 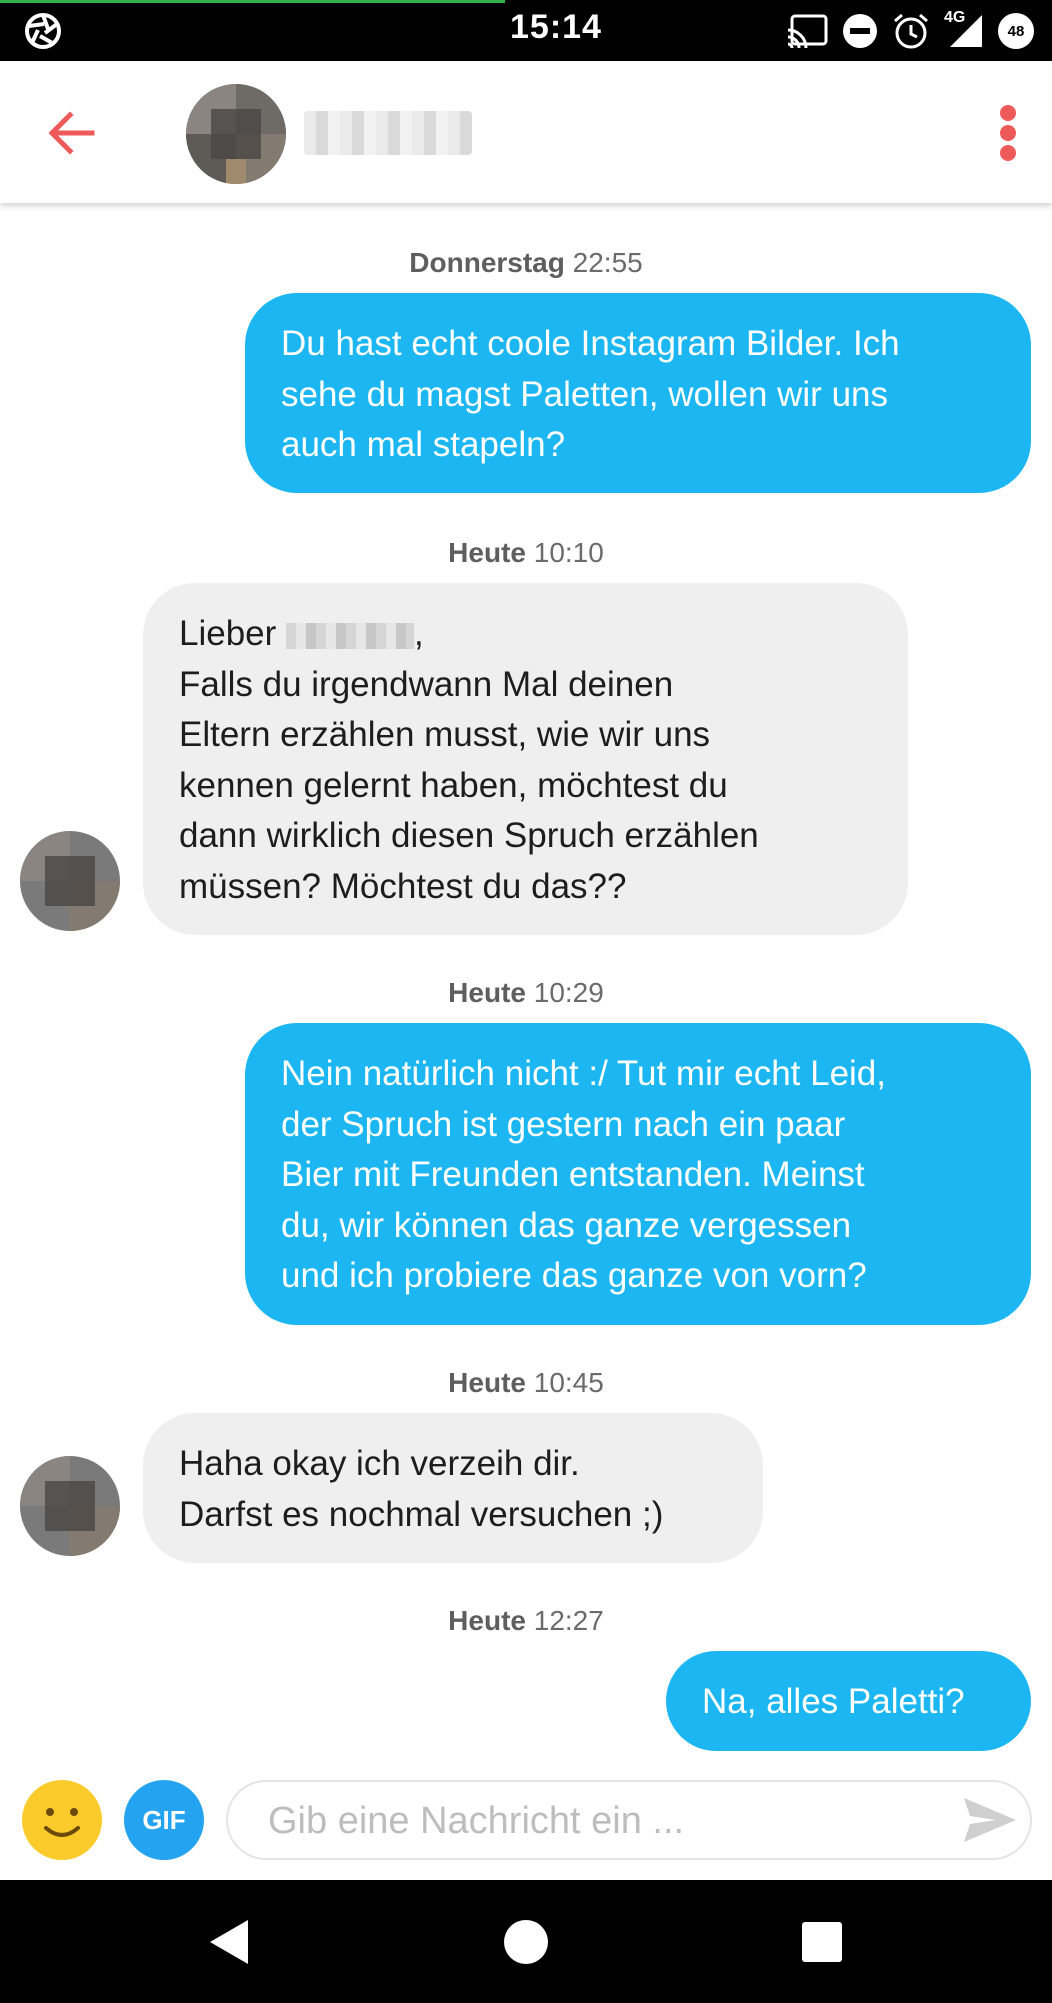 I want to click on message-line: der Spruch ist gestern nach ein paar, so click(x=563, y=1124).